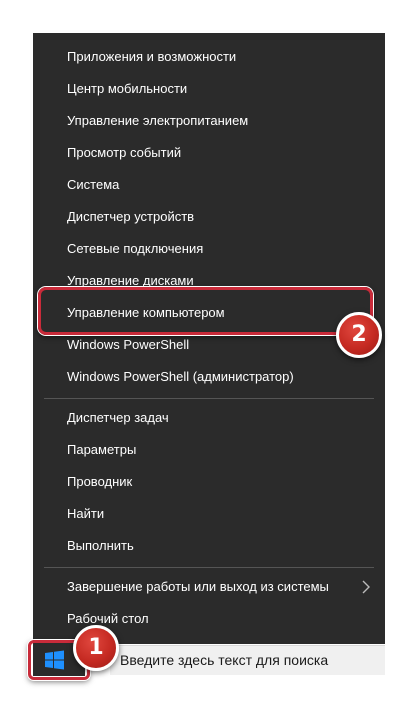 The image size is (416, 710). I want to click on menu-item-shutdown-signout: Завершение работы или выход из системы, so click(209, 587).